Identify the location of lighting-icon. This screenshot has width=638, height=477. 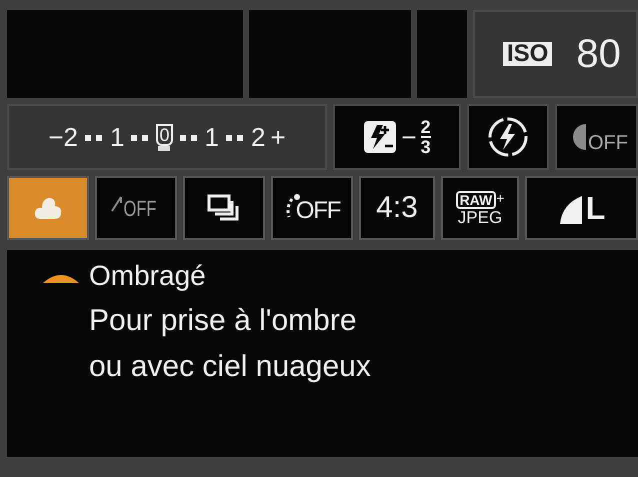
(116, 204).